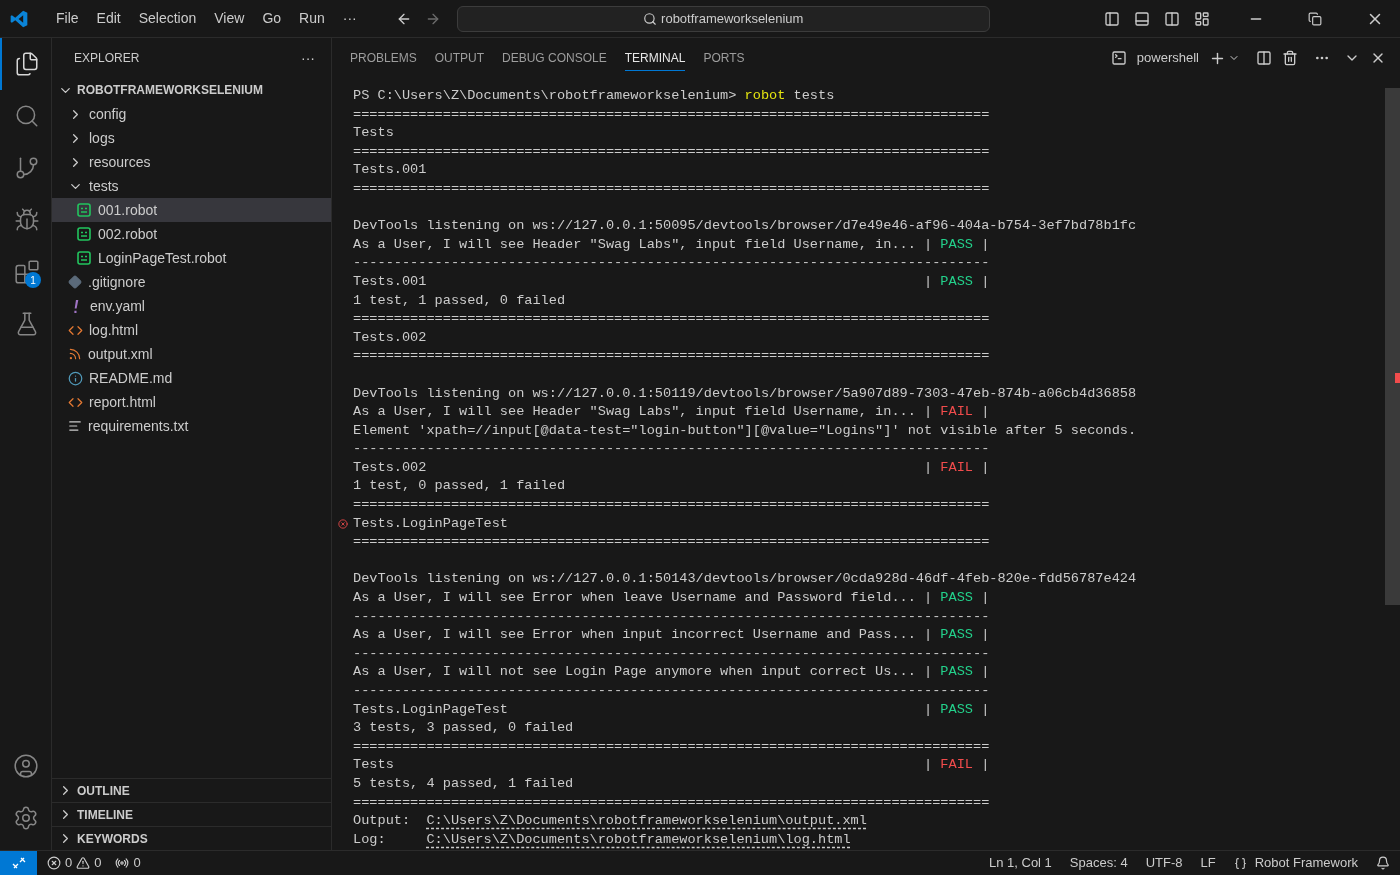 This screenshot has width=1400, height=875. What do you see at coordinates (723, 18) in the screenshot?
I see `search-field: robotframeworkselenium` at bounding box center [723, 18].